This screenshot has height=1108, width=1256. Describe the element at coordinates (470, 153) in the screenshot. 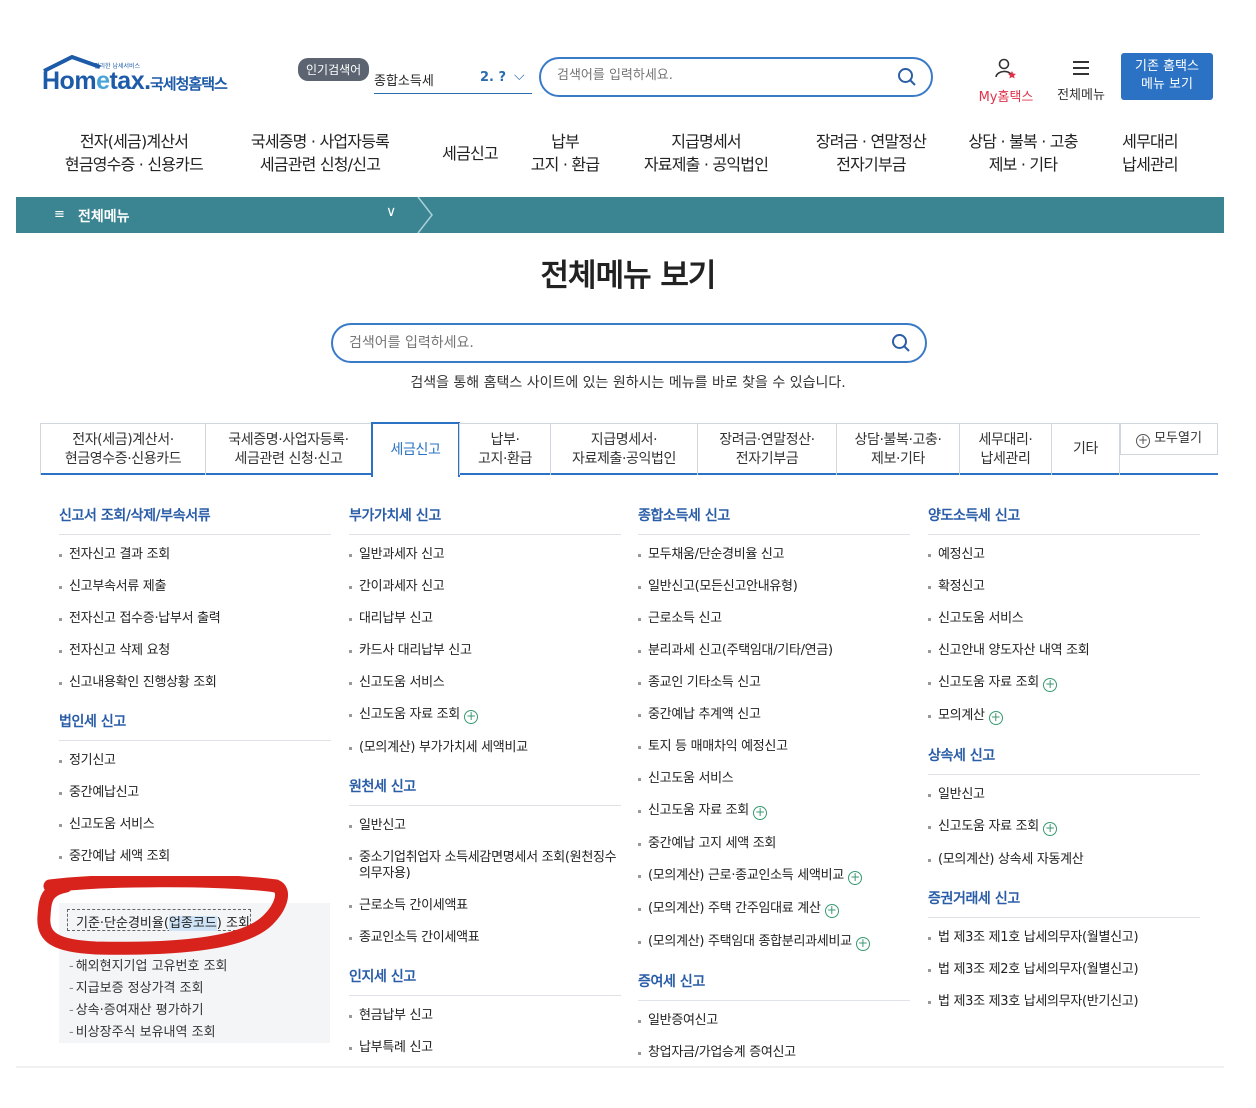

I see `gnb-item-tax-filing: 세금신고` at that location.